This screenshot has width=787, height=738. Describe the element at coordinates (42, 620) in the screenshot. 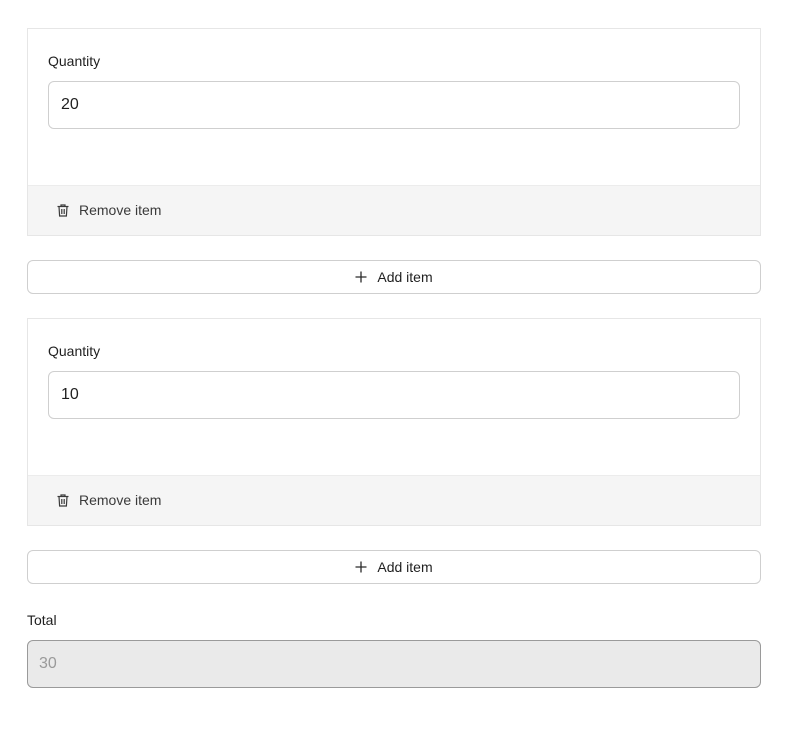

I see `total-label: Total` at that location.